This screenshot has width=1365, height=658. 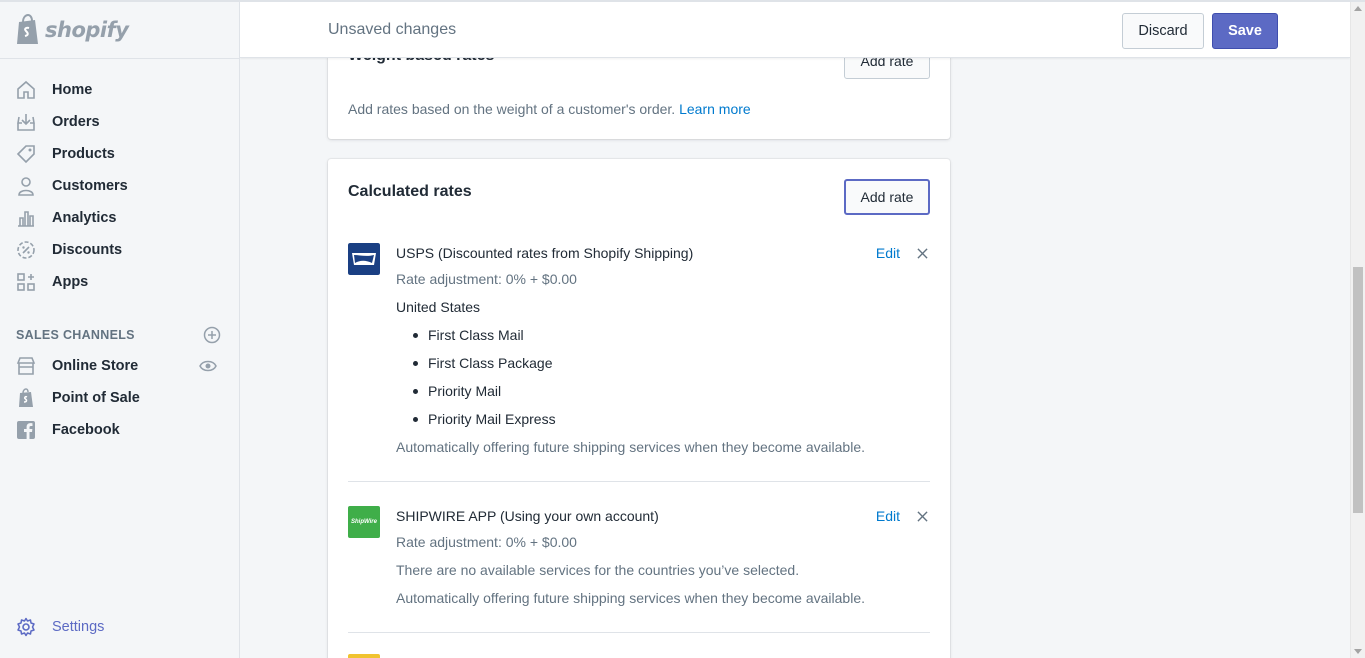 I want to click on sidebar-item-label: Home, so click(x=72, y=90).